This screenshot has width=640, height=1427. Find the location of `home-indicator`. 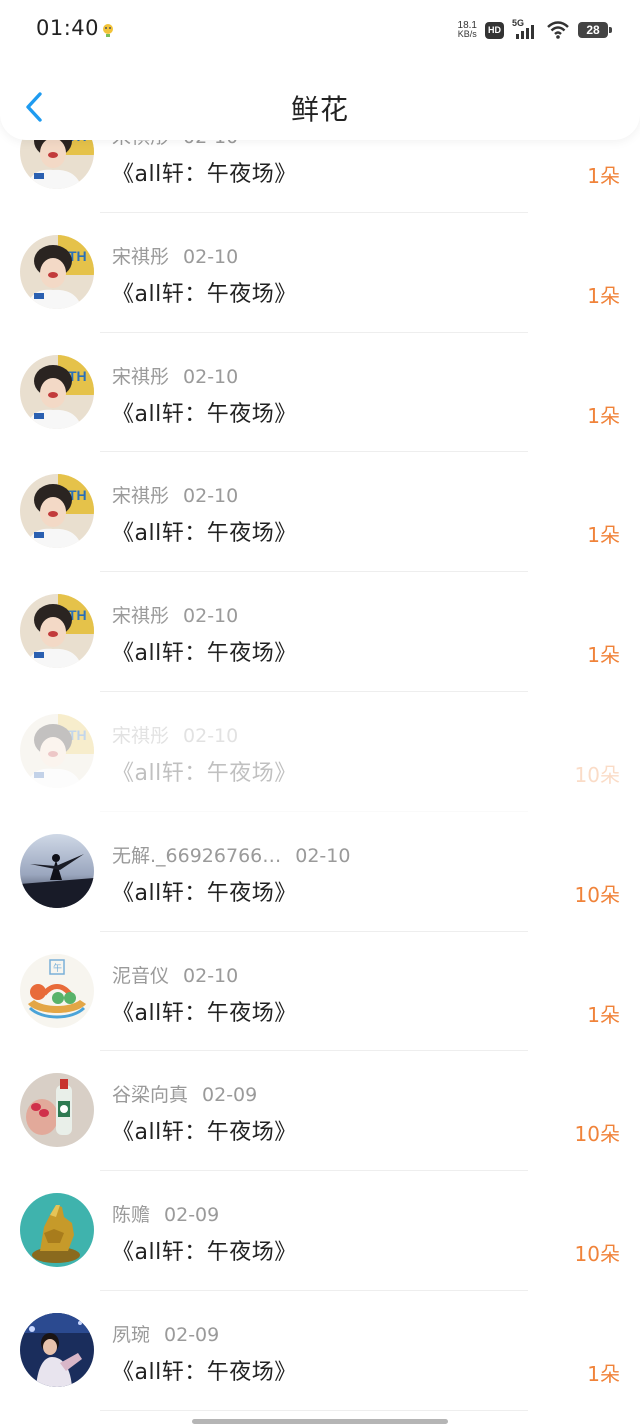

home-indicator is located at coordinates (320, 1421).